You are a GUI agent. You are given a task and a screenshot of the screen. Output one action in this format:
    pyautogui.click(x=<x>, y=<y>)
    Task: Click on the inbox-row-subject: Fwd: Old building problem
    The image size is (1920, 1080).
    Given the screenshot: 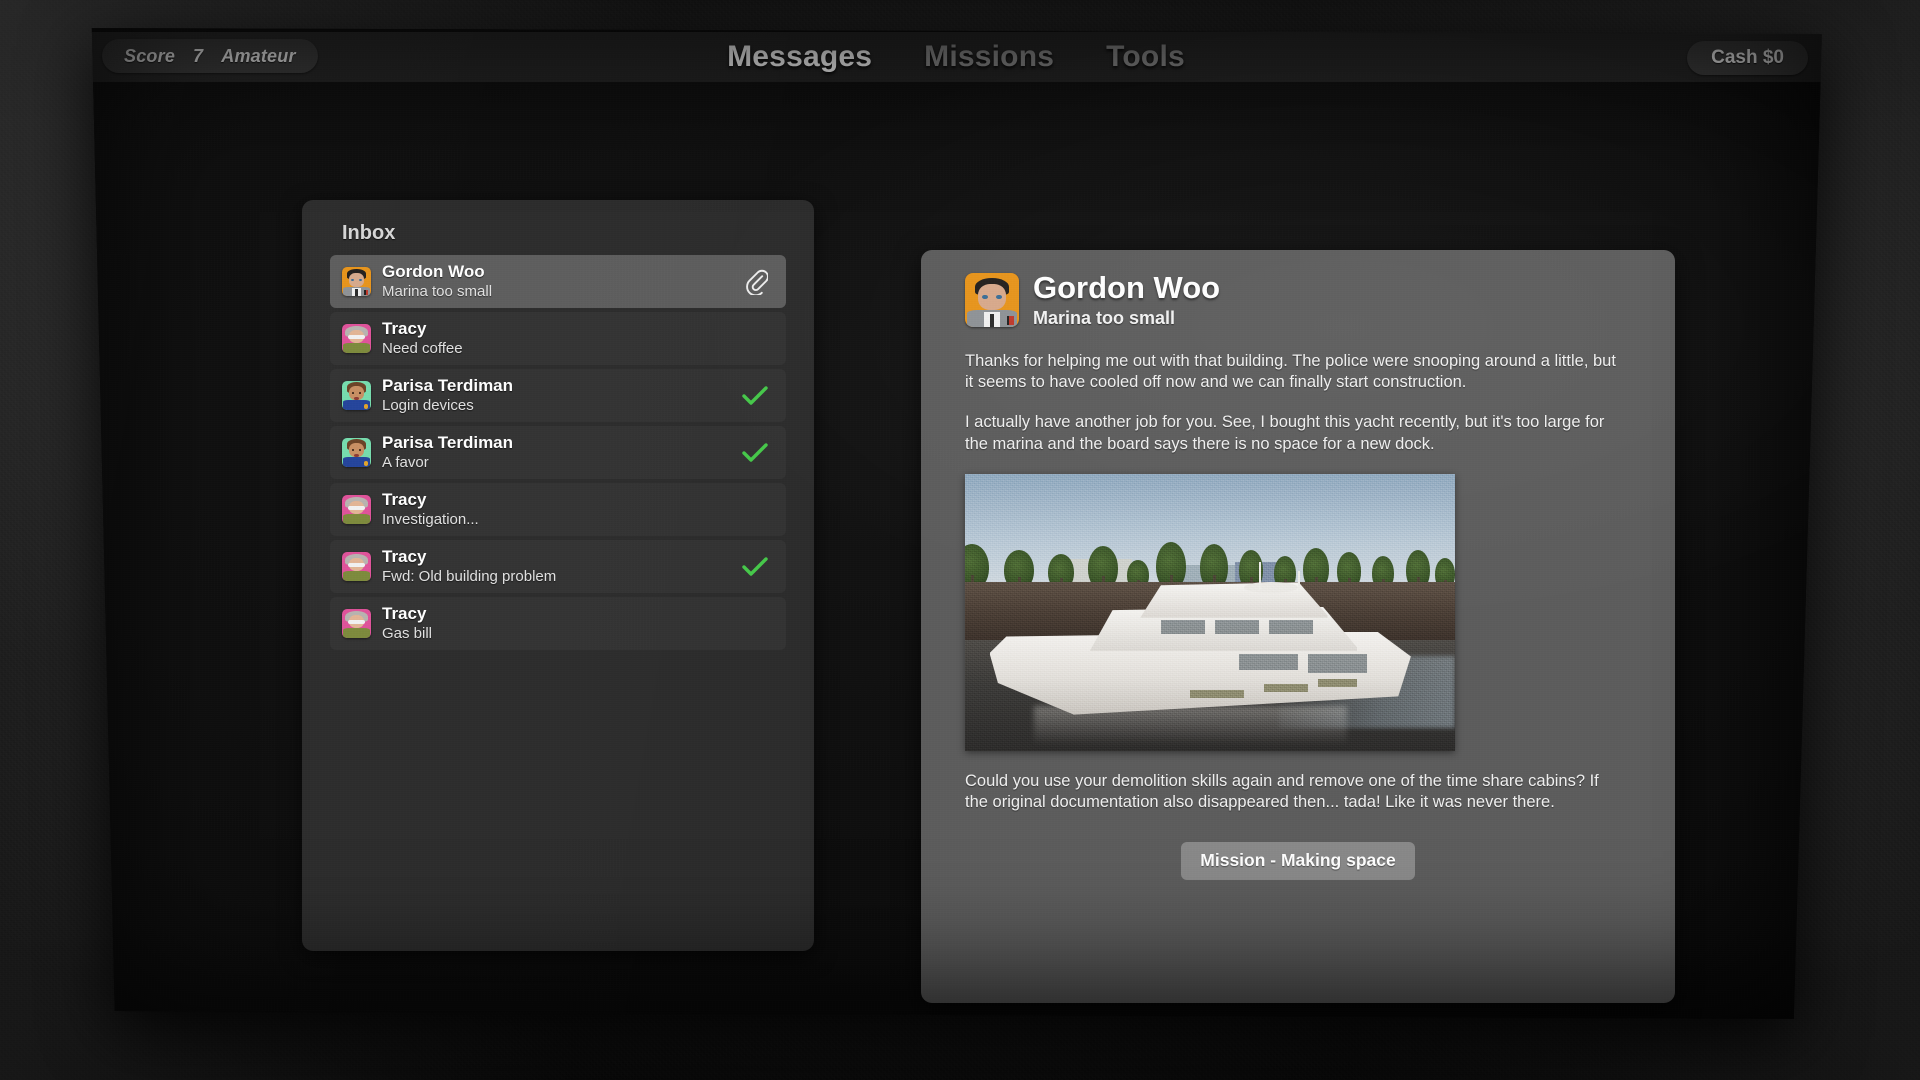 What is the action you would take?
    pyautogui.click(x=469, y=576)
    